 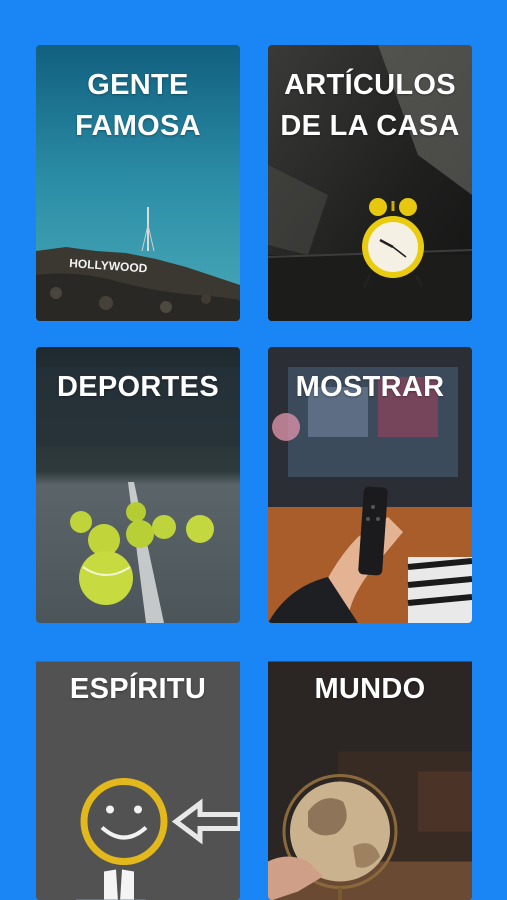 What do you see at coordinates (138, 689) in the screenshot?
I see `category-title: ESPÍRITU` at bounding box center [138, 689].